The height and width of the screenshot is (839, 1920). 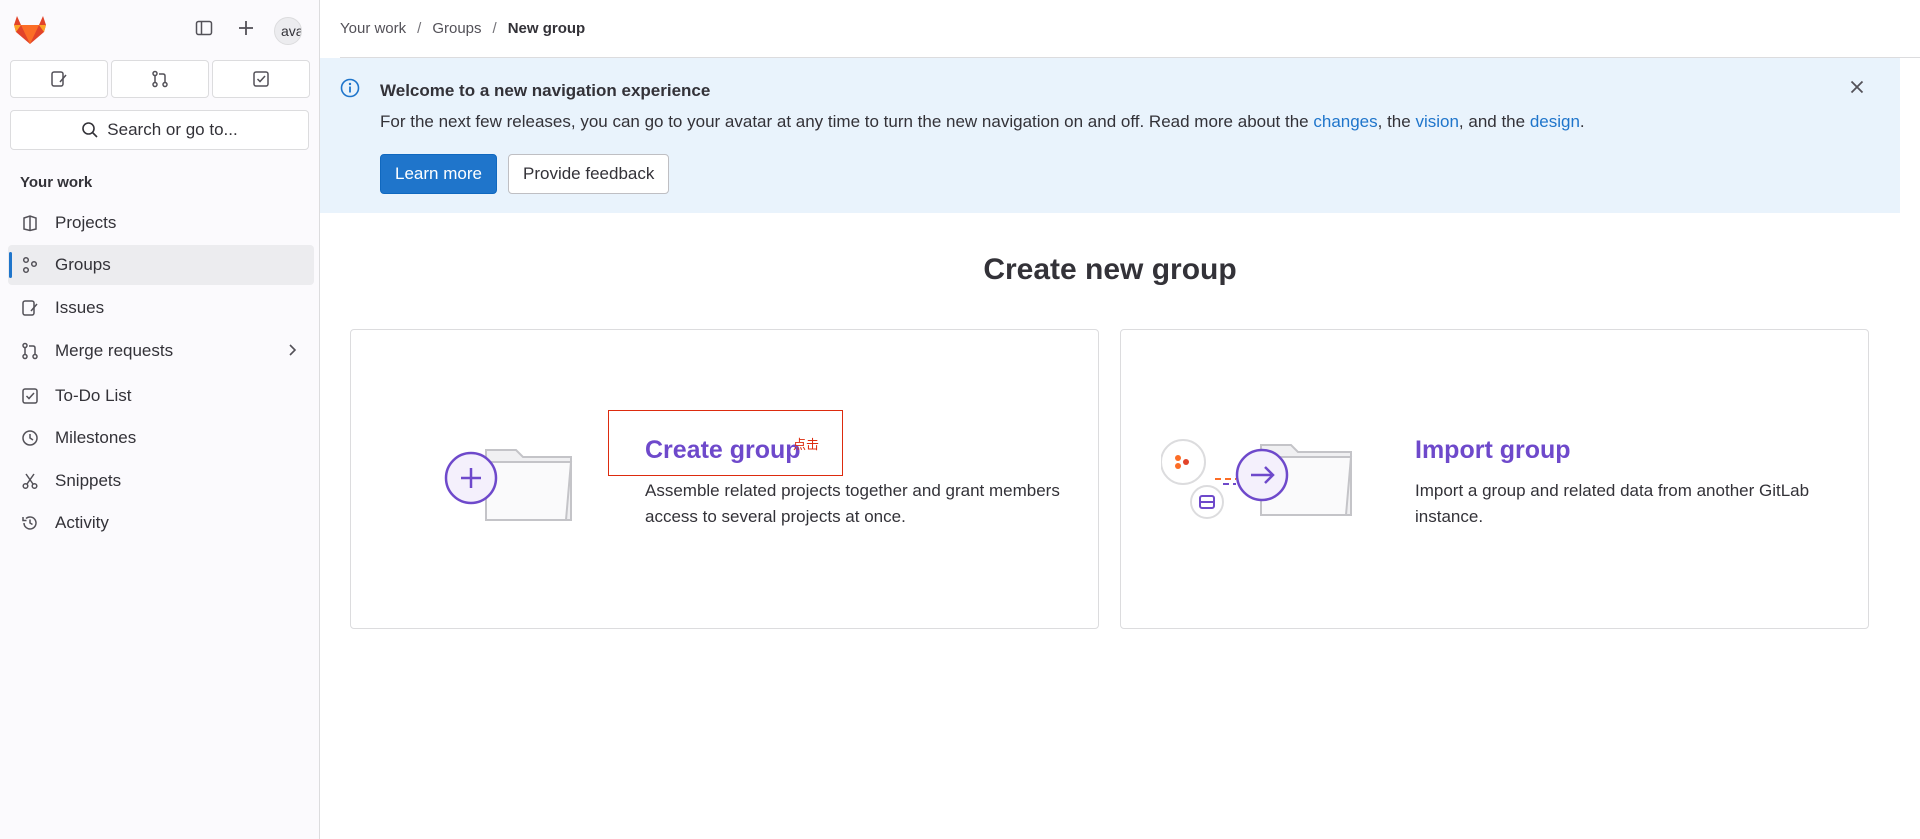 I want to click on gitlab-logo-icon, so click(x=30, y=29).